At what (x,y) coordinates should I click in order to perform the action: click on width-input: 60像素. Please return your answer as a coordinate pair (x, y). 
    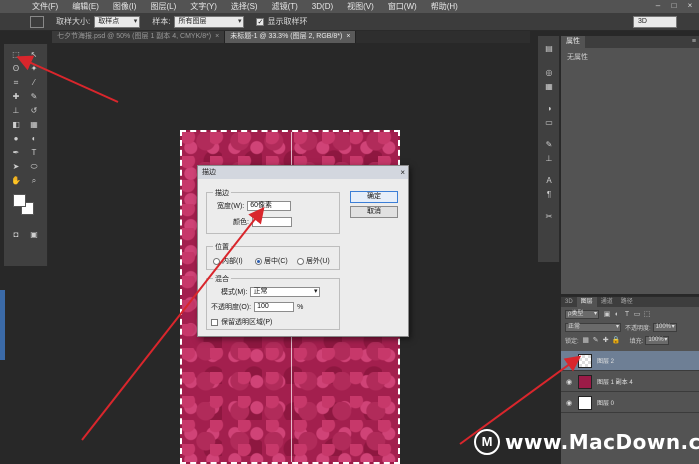
    Looking at the image, I should click on (269, 206).